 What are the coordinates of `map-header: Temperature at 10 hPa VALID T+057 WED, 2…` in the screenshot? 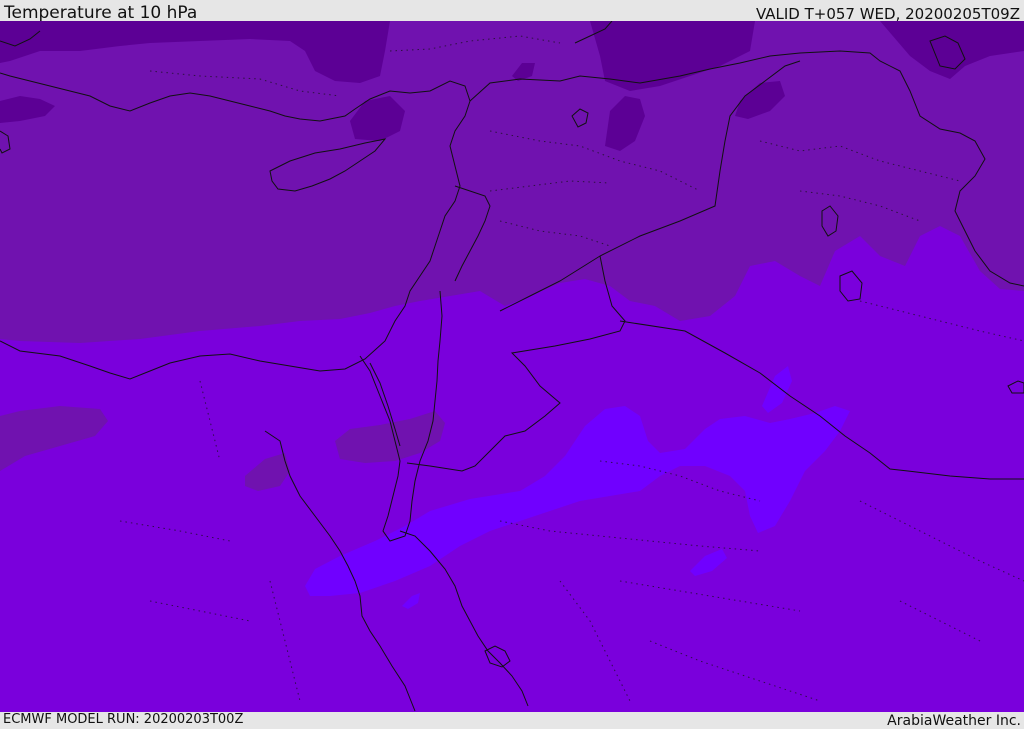 It's located at (512, 11).